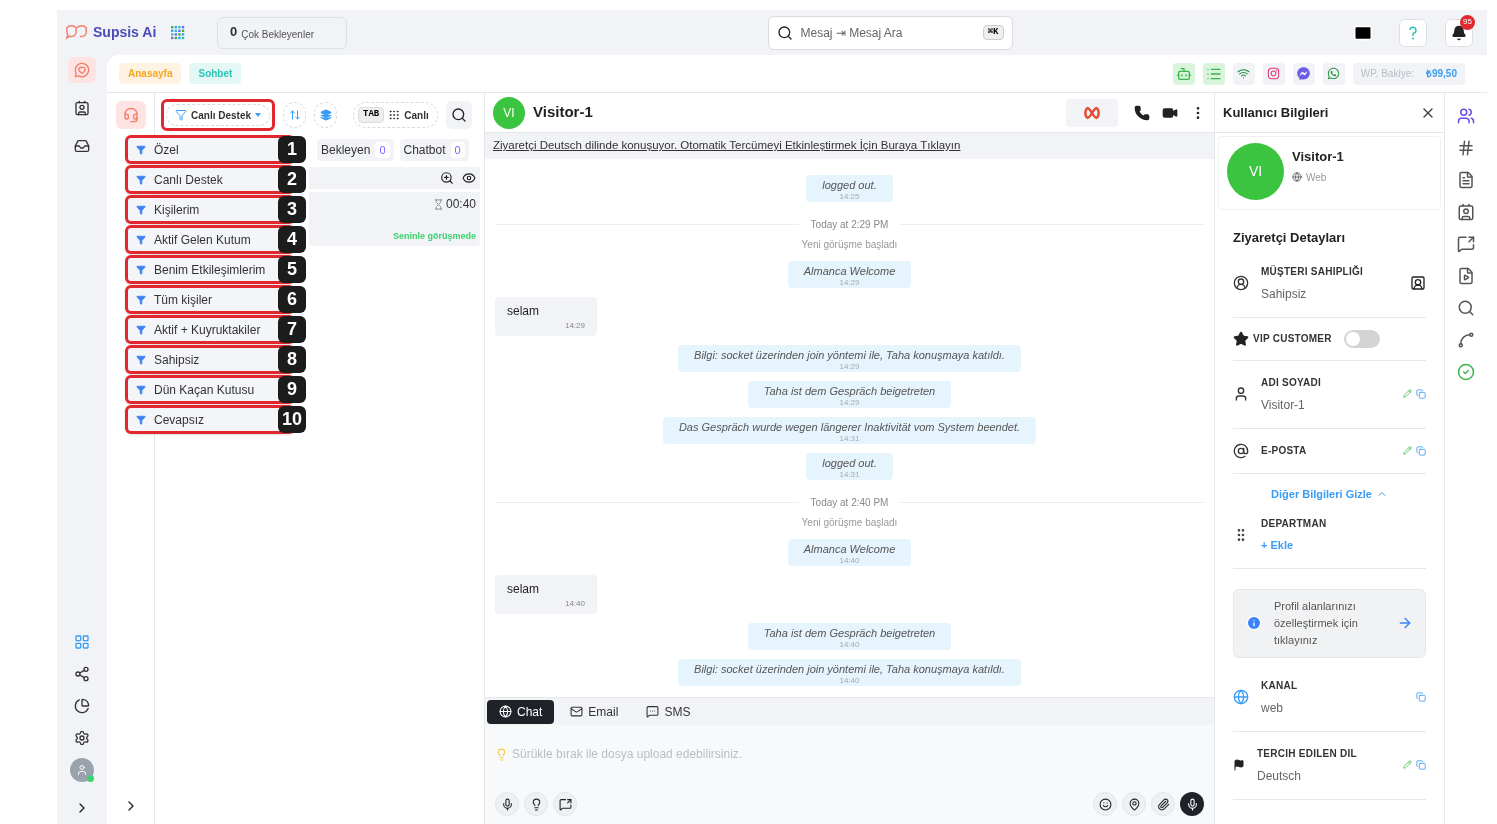 This screenshot has width=1497, height=824. Describe the element at coordinates (282, 32) in the screenshot. I see `waiting-counter: 0 Çok Bekleyenler` at that location.